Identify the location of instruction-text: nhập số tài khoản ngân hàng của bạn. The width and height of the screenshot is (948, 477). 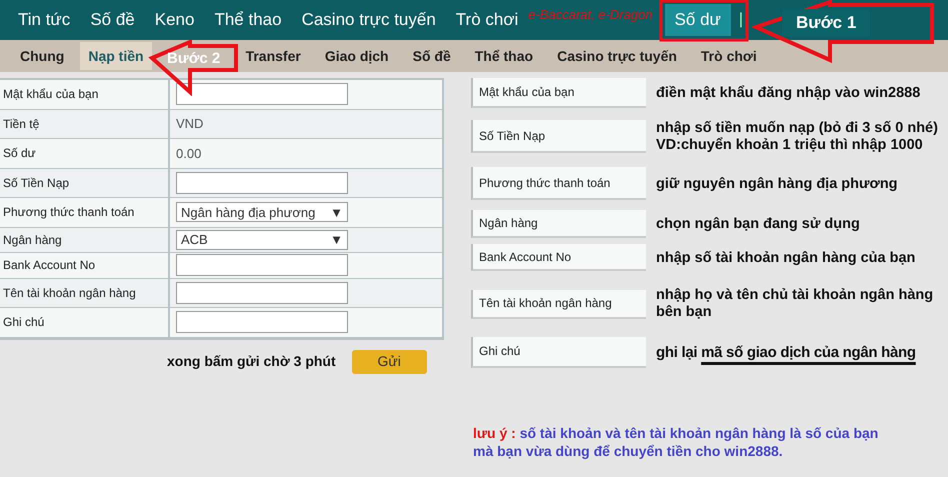
(786, 258).